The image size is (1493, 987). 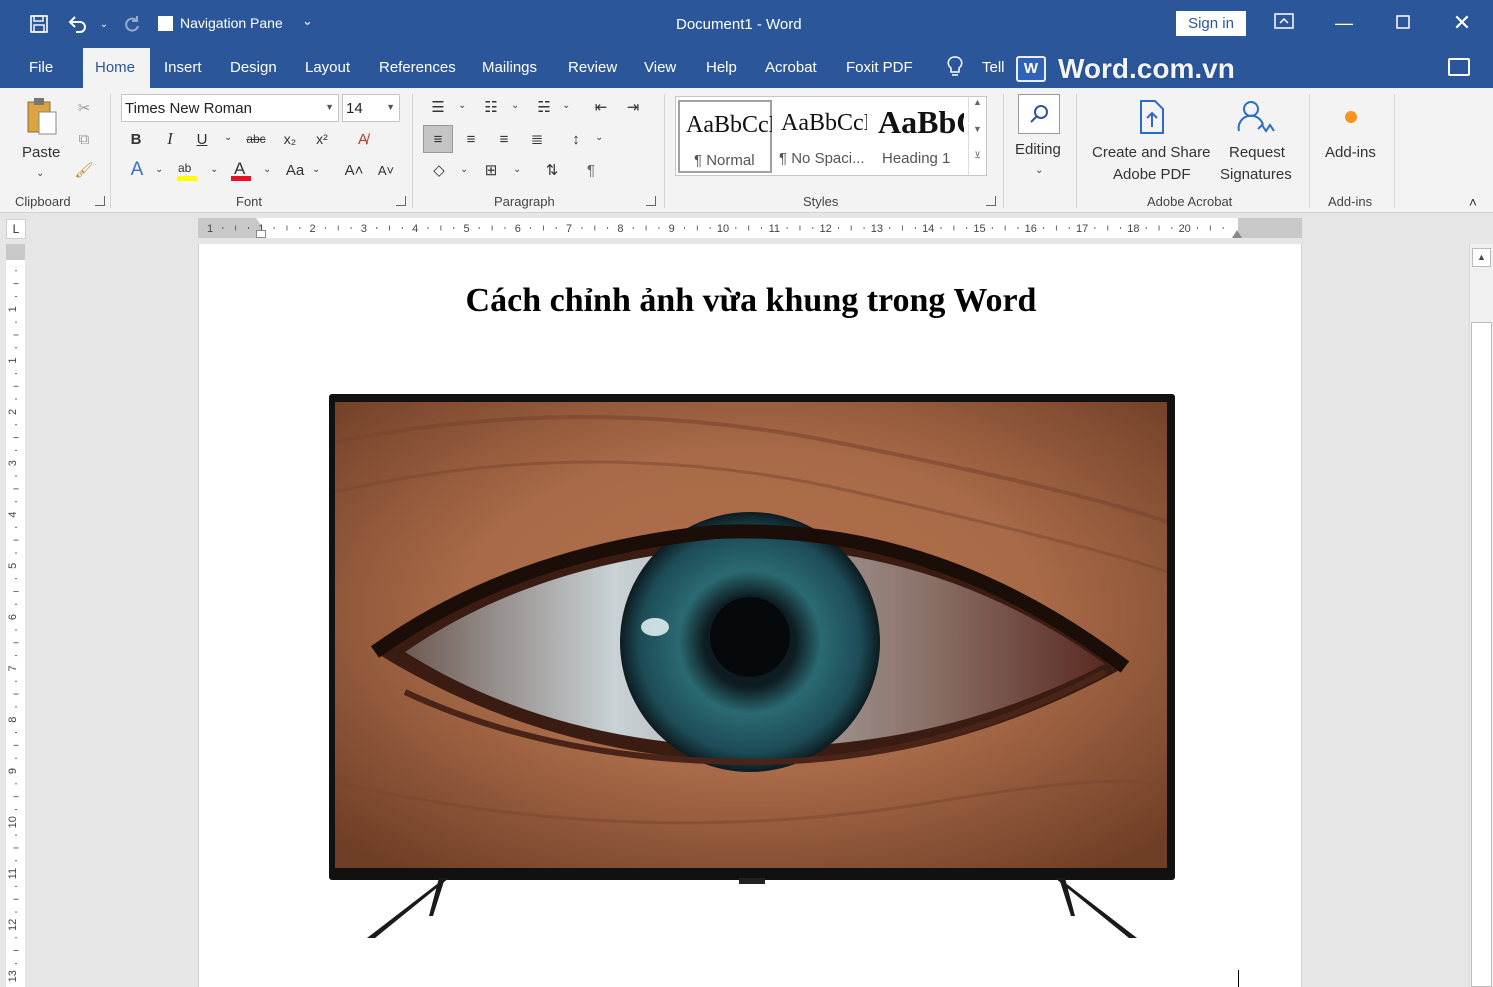 I want to click on shading-dropdown-icon: ⌄, so click(x=464, y=169).